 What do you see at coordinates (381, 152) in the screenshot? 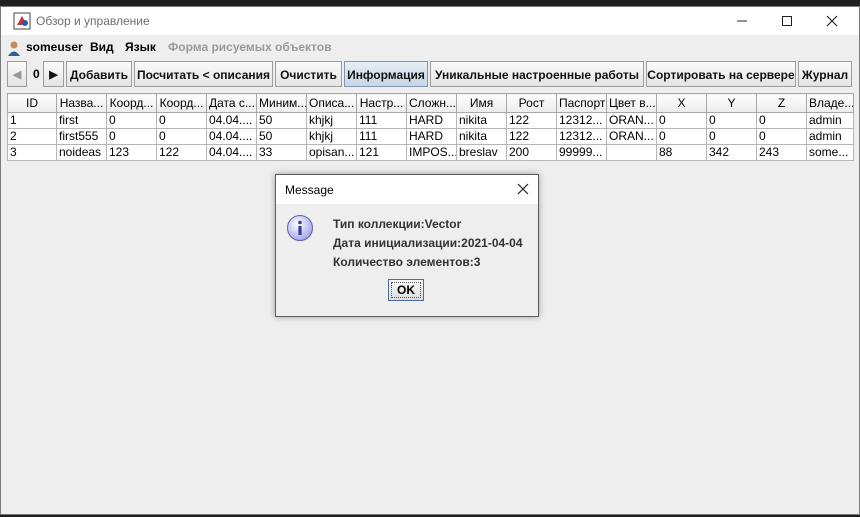
I see `table-cell: 121` at bounding box center [381, 152].